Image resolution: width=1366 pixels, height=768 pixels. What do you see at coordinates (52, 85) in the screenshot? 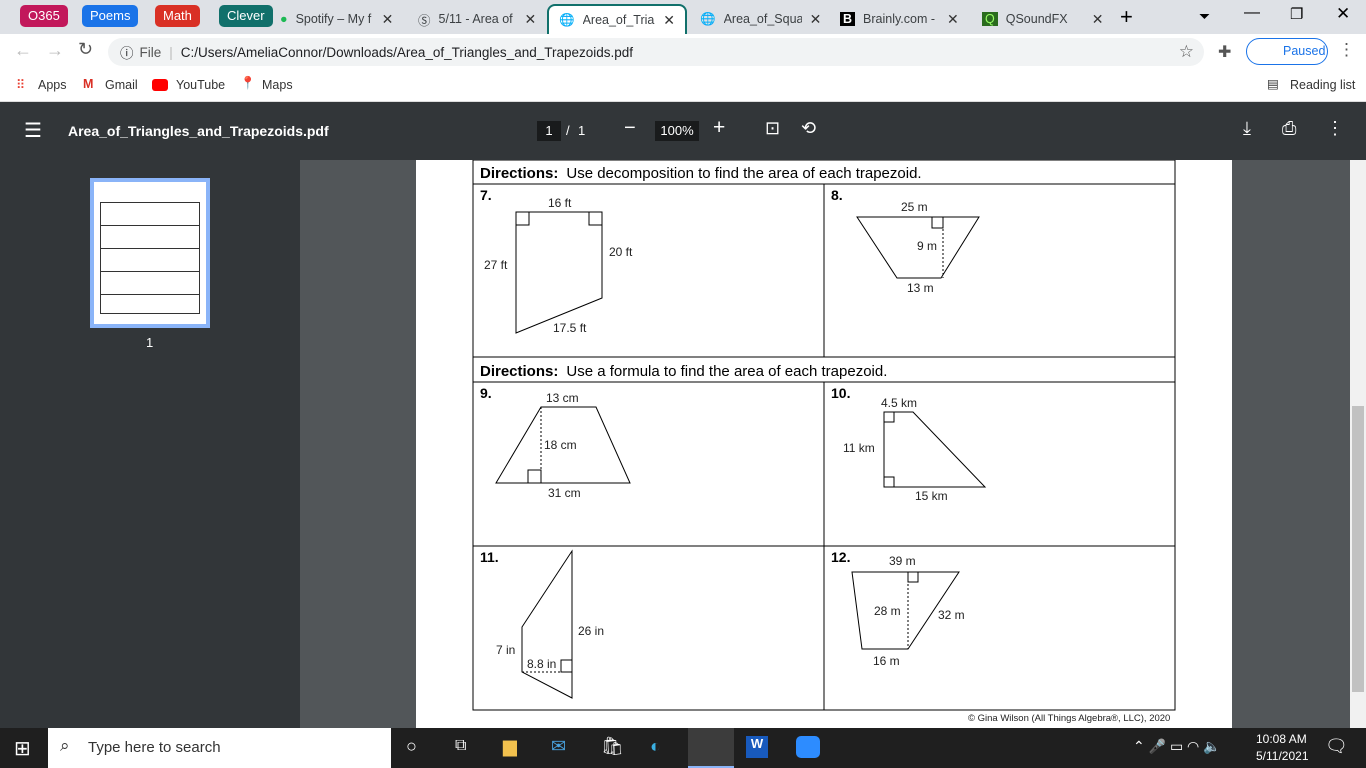
I see `bookmark-apps: Apps` at bounding box center [52, 85].